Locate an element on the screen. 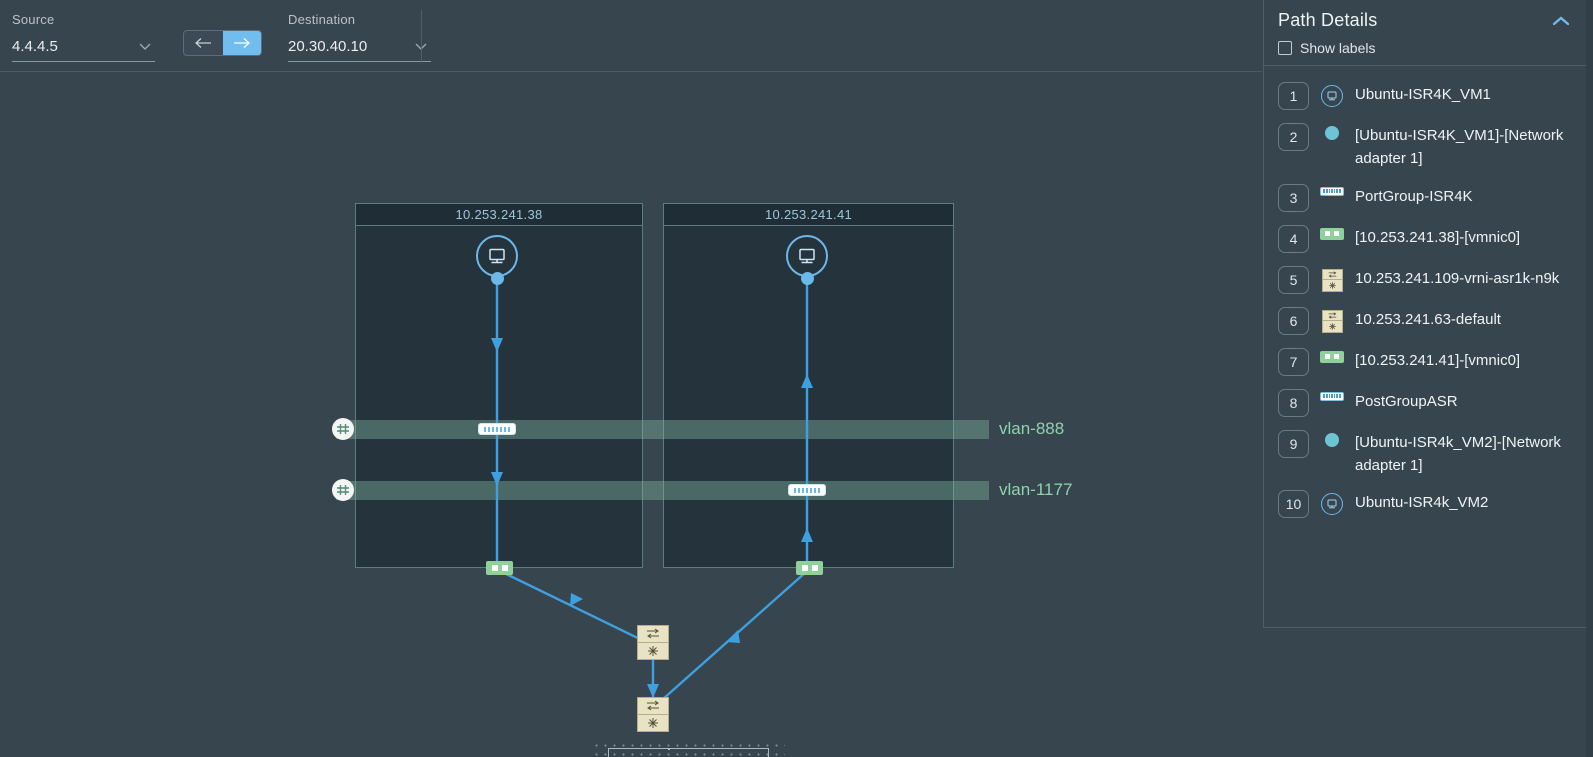 The height and width of the screenshot is (757, 1593). step-label: Ubuntu-ISR4k_VM2 is located at coordinates (1422, 502).